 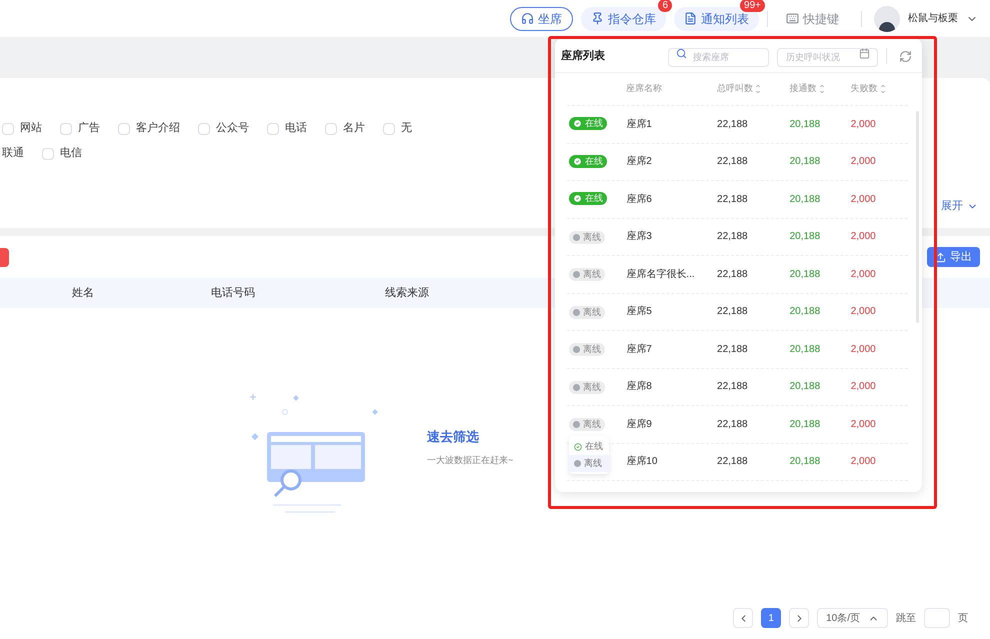 What do you see at coordinates (812, 18) in the screenshot?
I see `toolbar-button: 快捷键` at bounding box center [812, 18].